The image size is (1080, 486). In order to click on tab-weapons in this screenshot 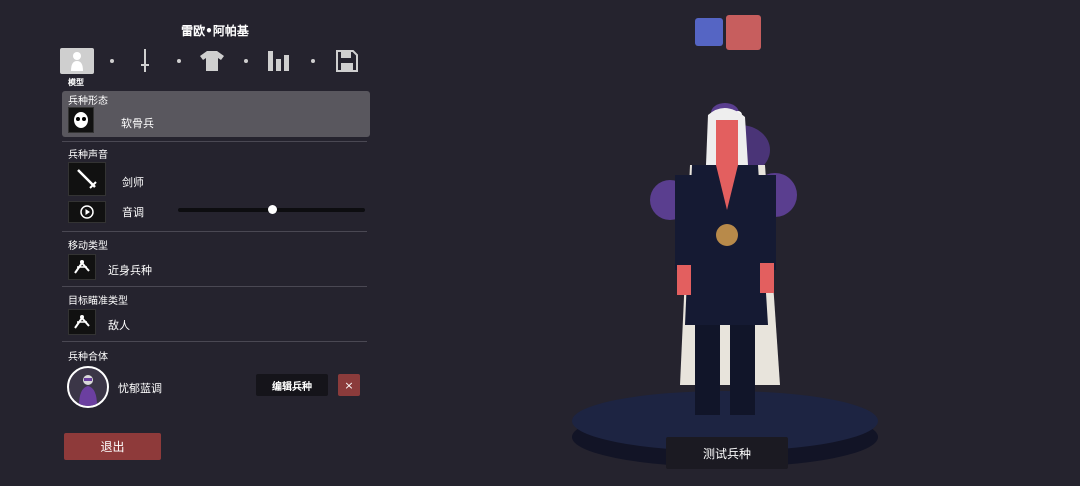, I will do `click(145, 61)`.